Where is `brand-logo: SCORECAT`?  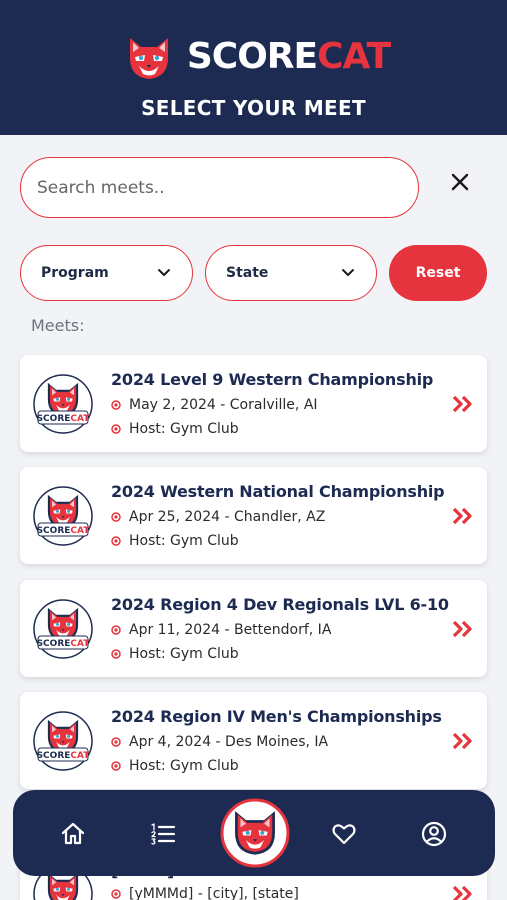
brand-logo: SCORECAT is located at coordinates (253, 56).